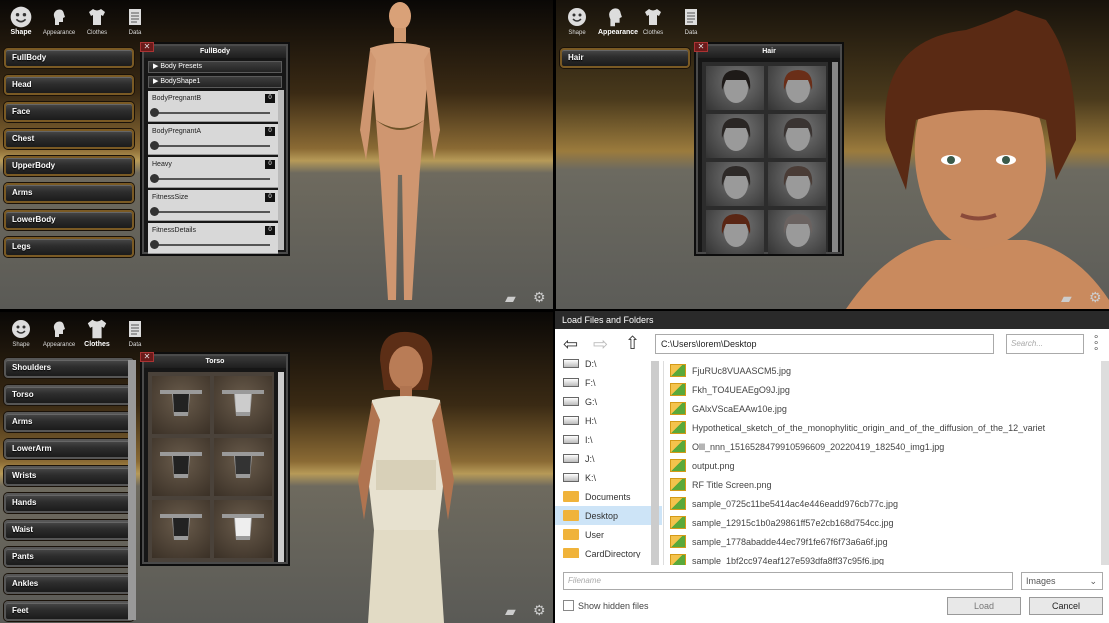 The image size is (1109, 623). I want to click on location-item: G:\, so click(608, 401).